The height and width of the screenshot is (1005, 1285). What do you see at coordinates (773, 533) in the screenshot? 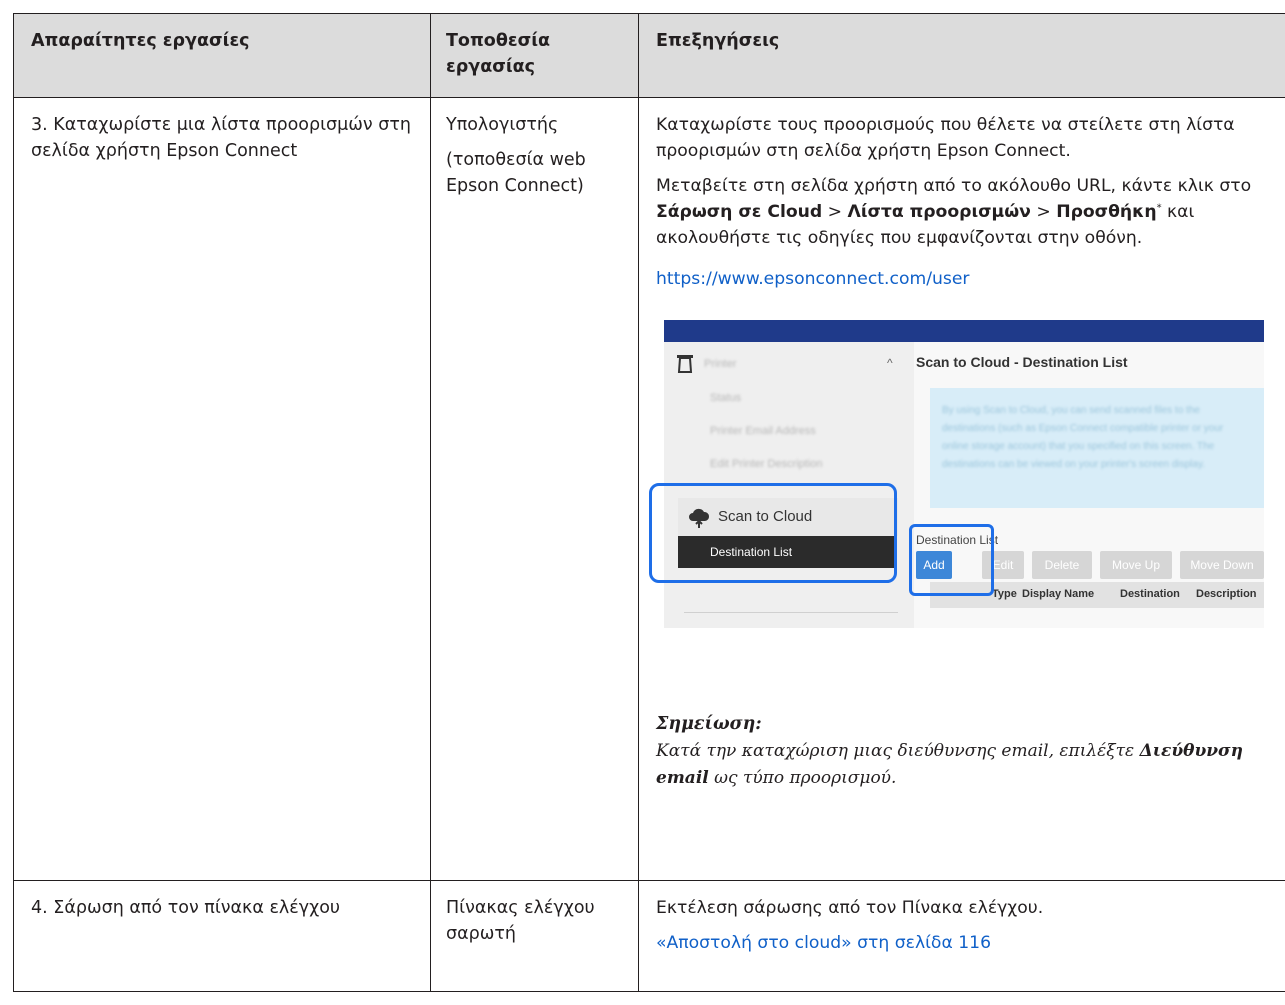
I see `highlight-scan-to-cloud` at bounding box center [773, 533].